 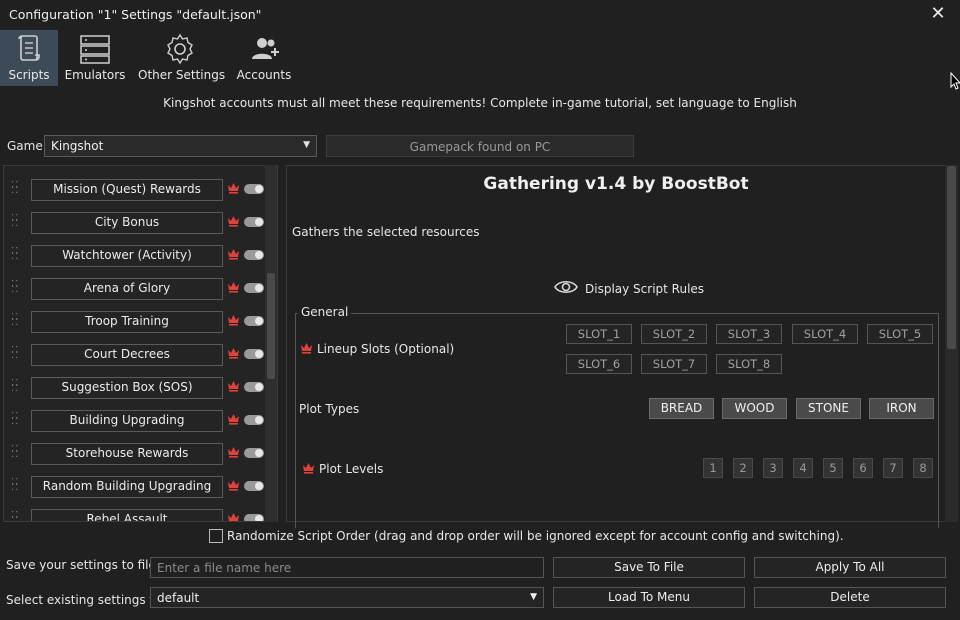 I want to click on script-button: Random Building Upgrading, so click(x=127, y=487).